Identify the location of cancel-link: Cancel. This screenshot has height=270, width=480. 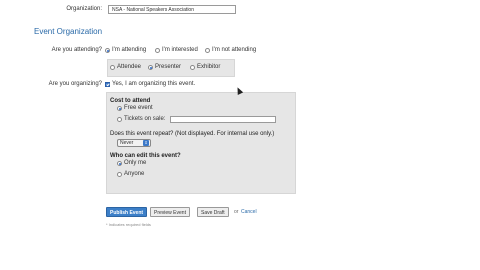
(249, 212).